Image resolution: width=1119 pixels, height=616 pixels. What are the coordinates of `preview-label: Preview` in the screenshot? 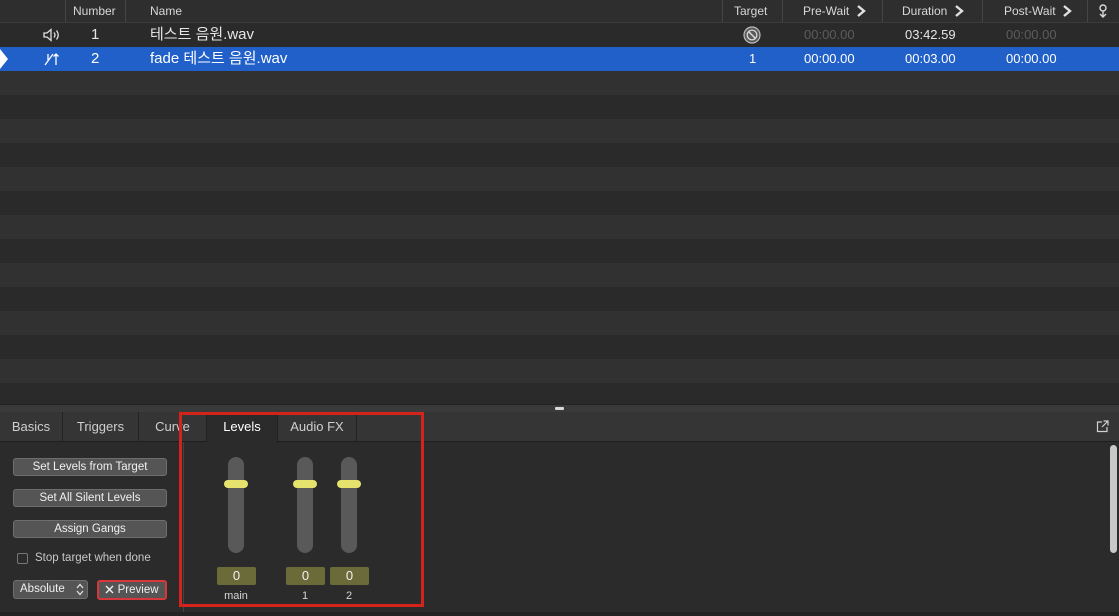 It's located at (138, 590).